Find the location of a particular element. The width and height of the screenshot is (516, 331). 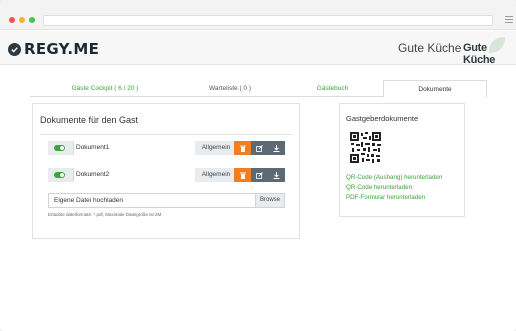

maximize-window-button is located at coordinates (32, 20).